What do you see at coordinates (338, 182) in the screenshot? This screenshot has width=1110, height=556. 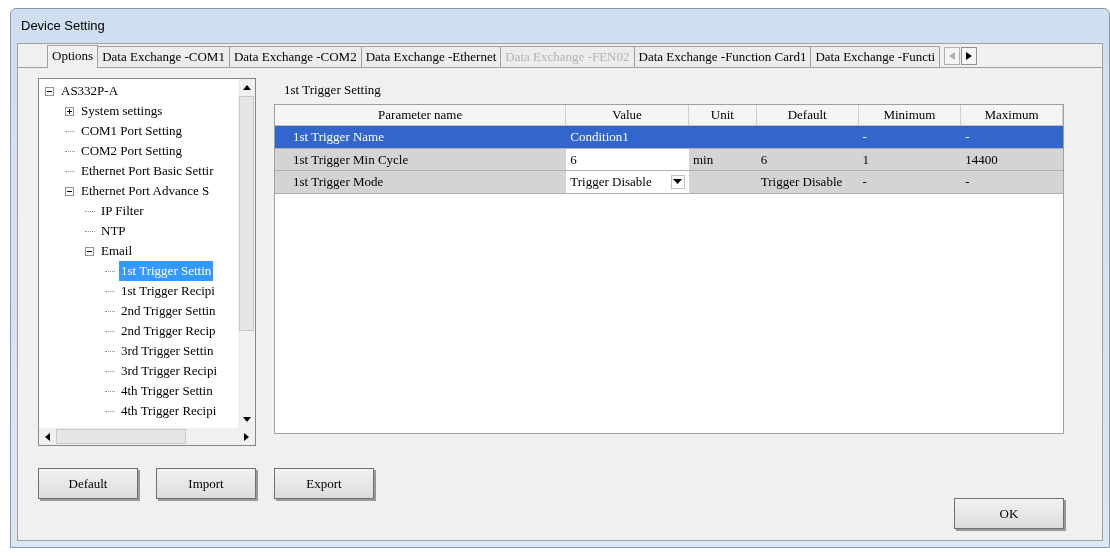 I see `table-cell-text: 1st Trigger Mode` at bounding box center [338, 182].